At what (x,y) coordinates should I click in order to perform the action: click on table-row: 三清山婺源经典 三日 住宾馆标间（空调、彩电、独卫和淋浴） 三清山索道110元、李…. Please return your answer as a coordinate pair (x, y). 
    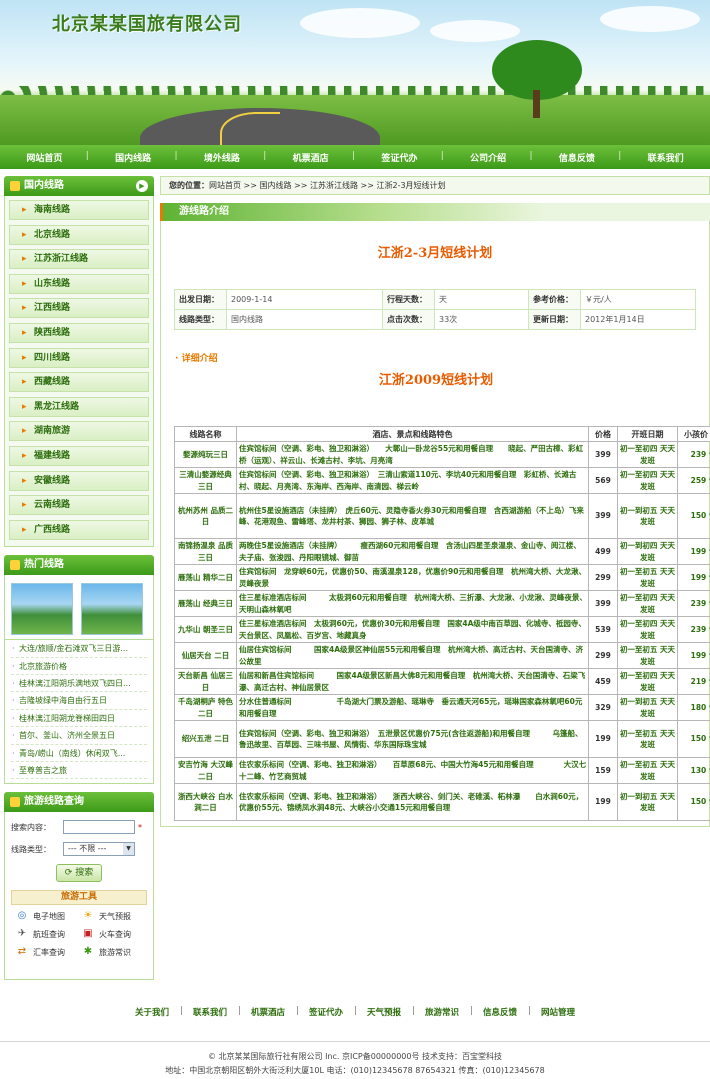
    Looking at the image, I should click on (442, 480).